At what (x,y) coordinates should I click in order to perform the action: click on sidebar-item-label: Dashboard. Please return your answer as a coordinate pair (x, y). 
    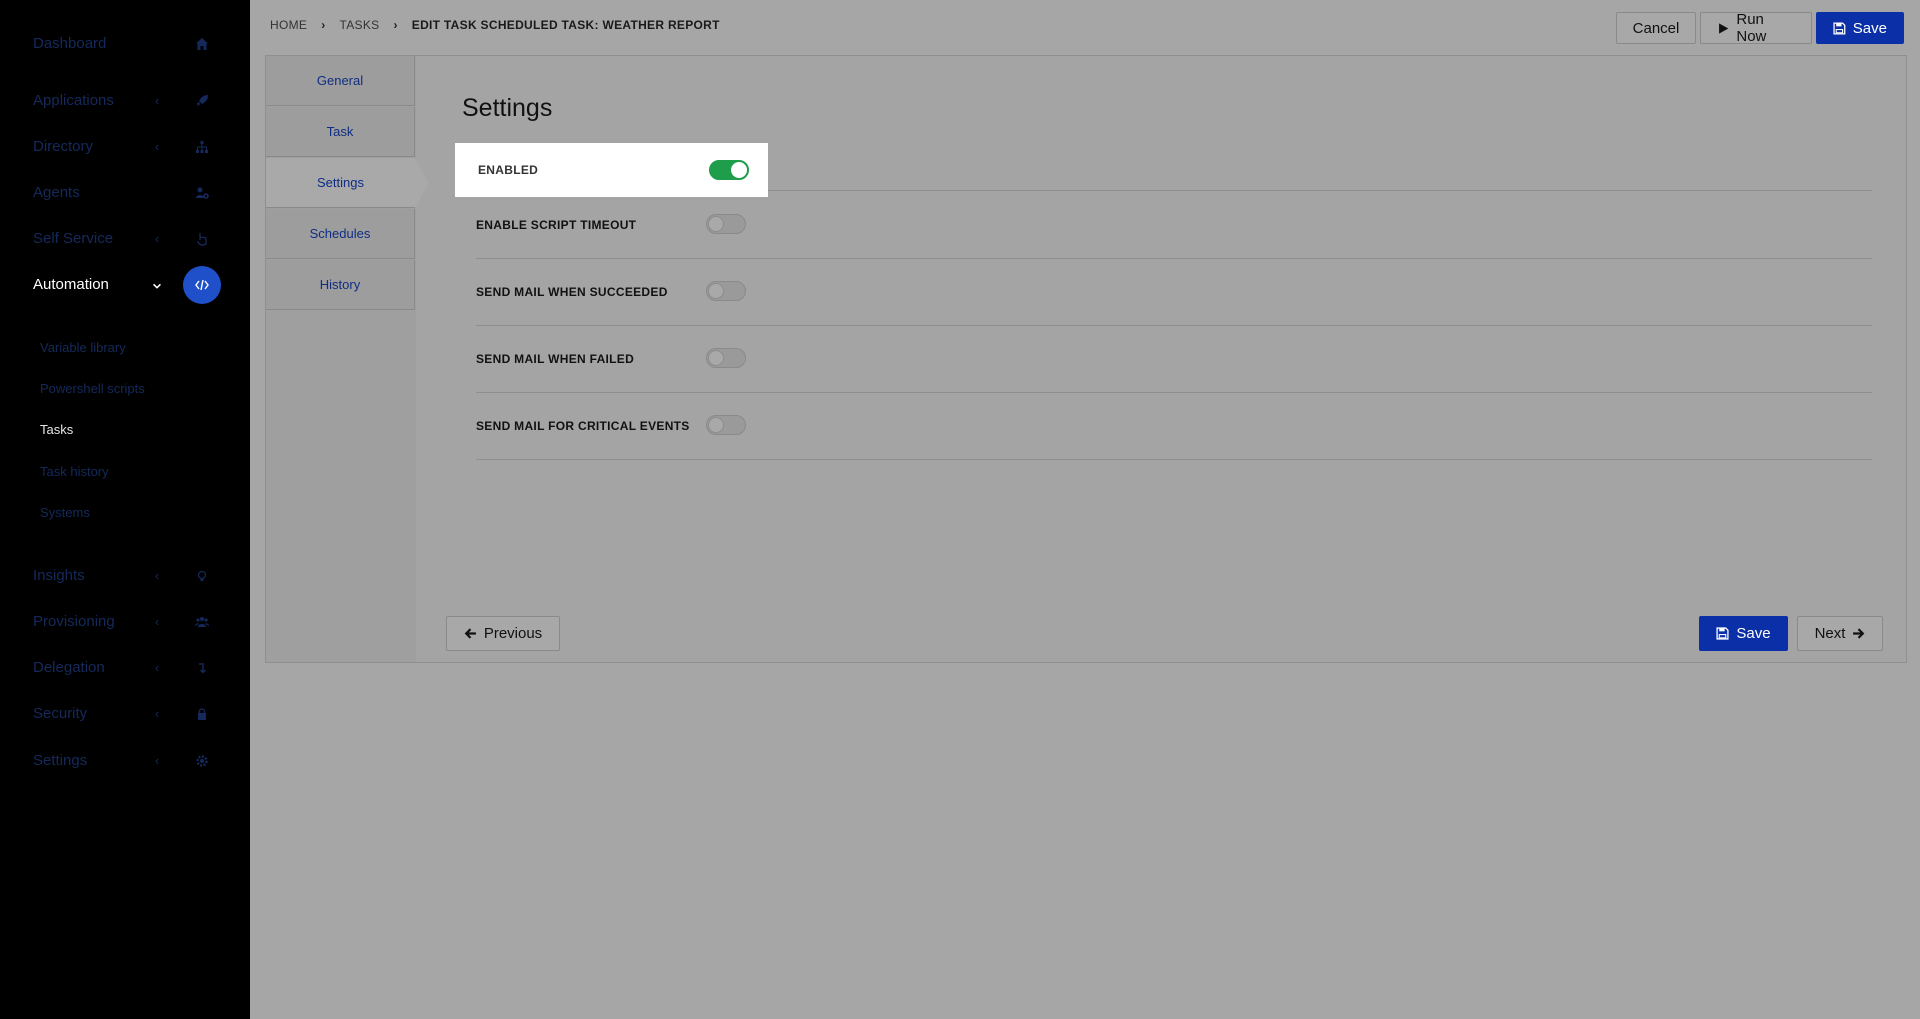
    Looking at the image, I should click on (70, 43).